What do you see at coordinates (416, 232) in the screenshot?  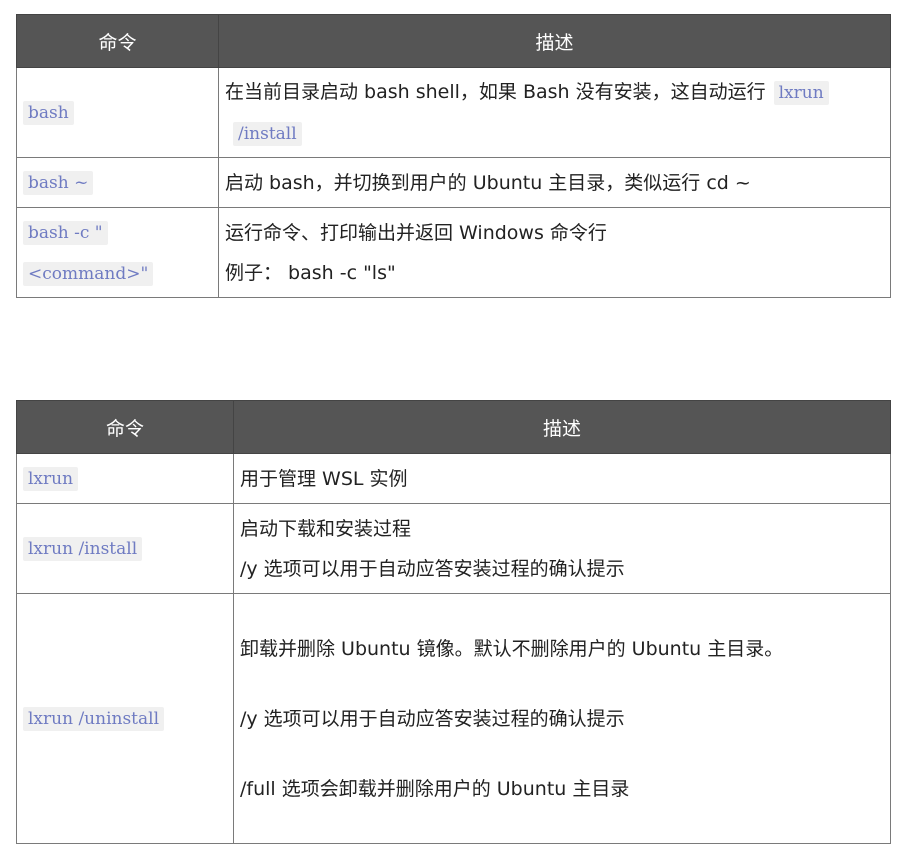 I see `description-text: 运行命令、打印输出并返回 Windows 命令行` at bounding box center [416, 232].